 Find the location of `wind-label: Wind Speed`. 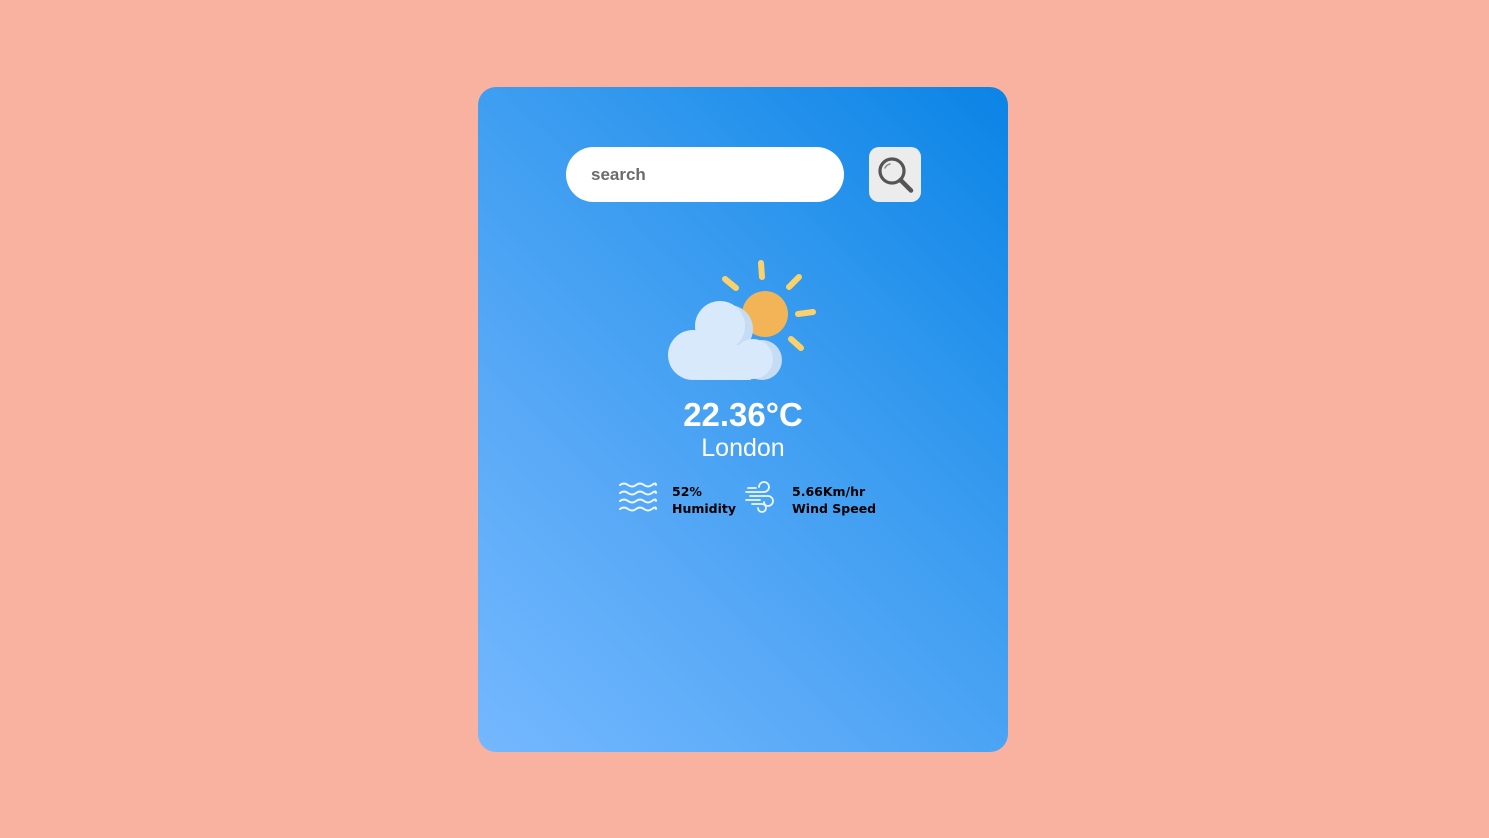

wind-label: Wind Speed is located at coordinates (834, 508).